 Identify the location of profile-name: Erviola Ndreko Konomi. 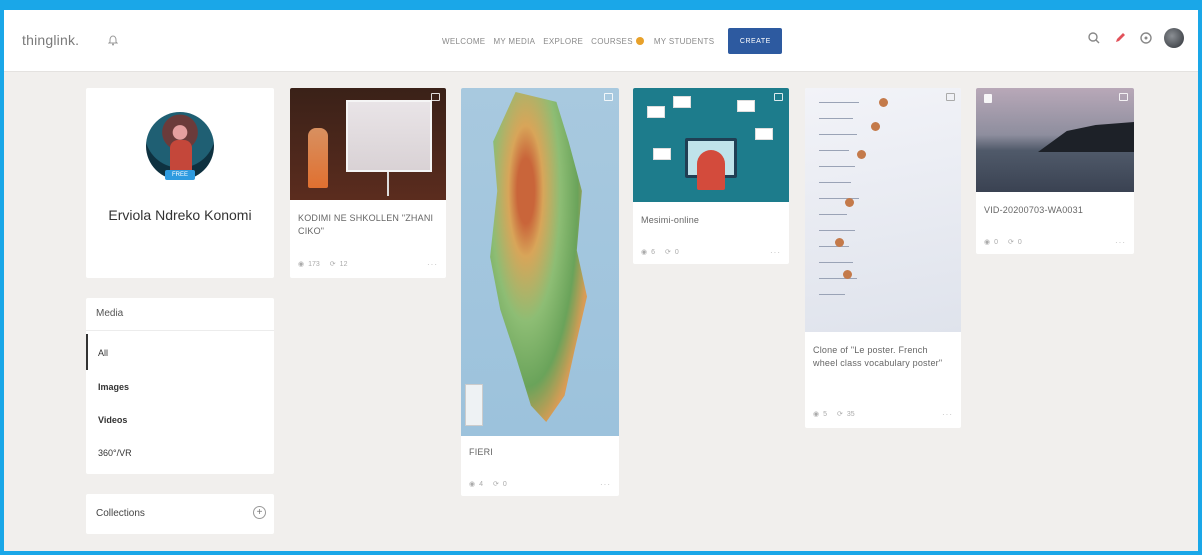
(180, 215).